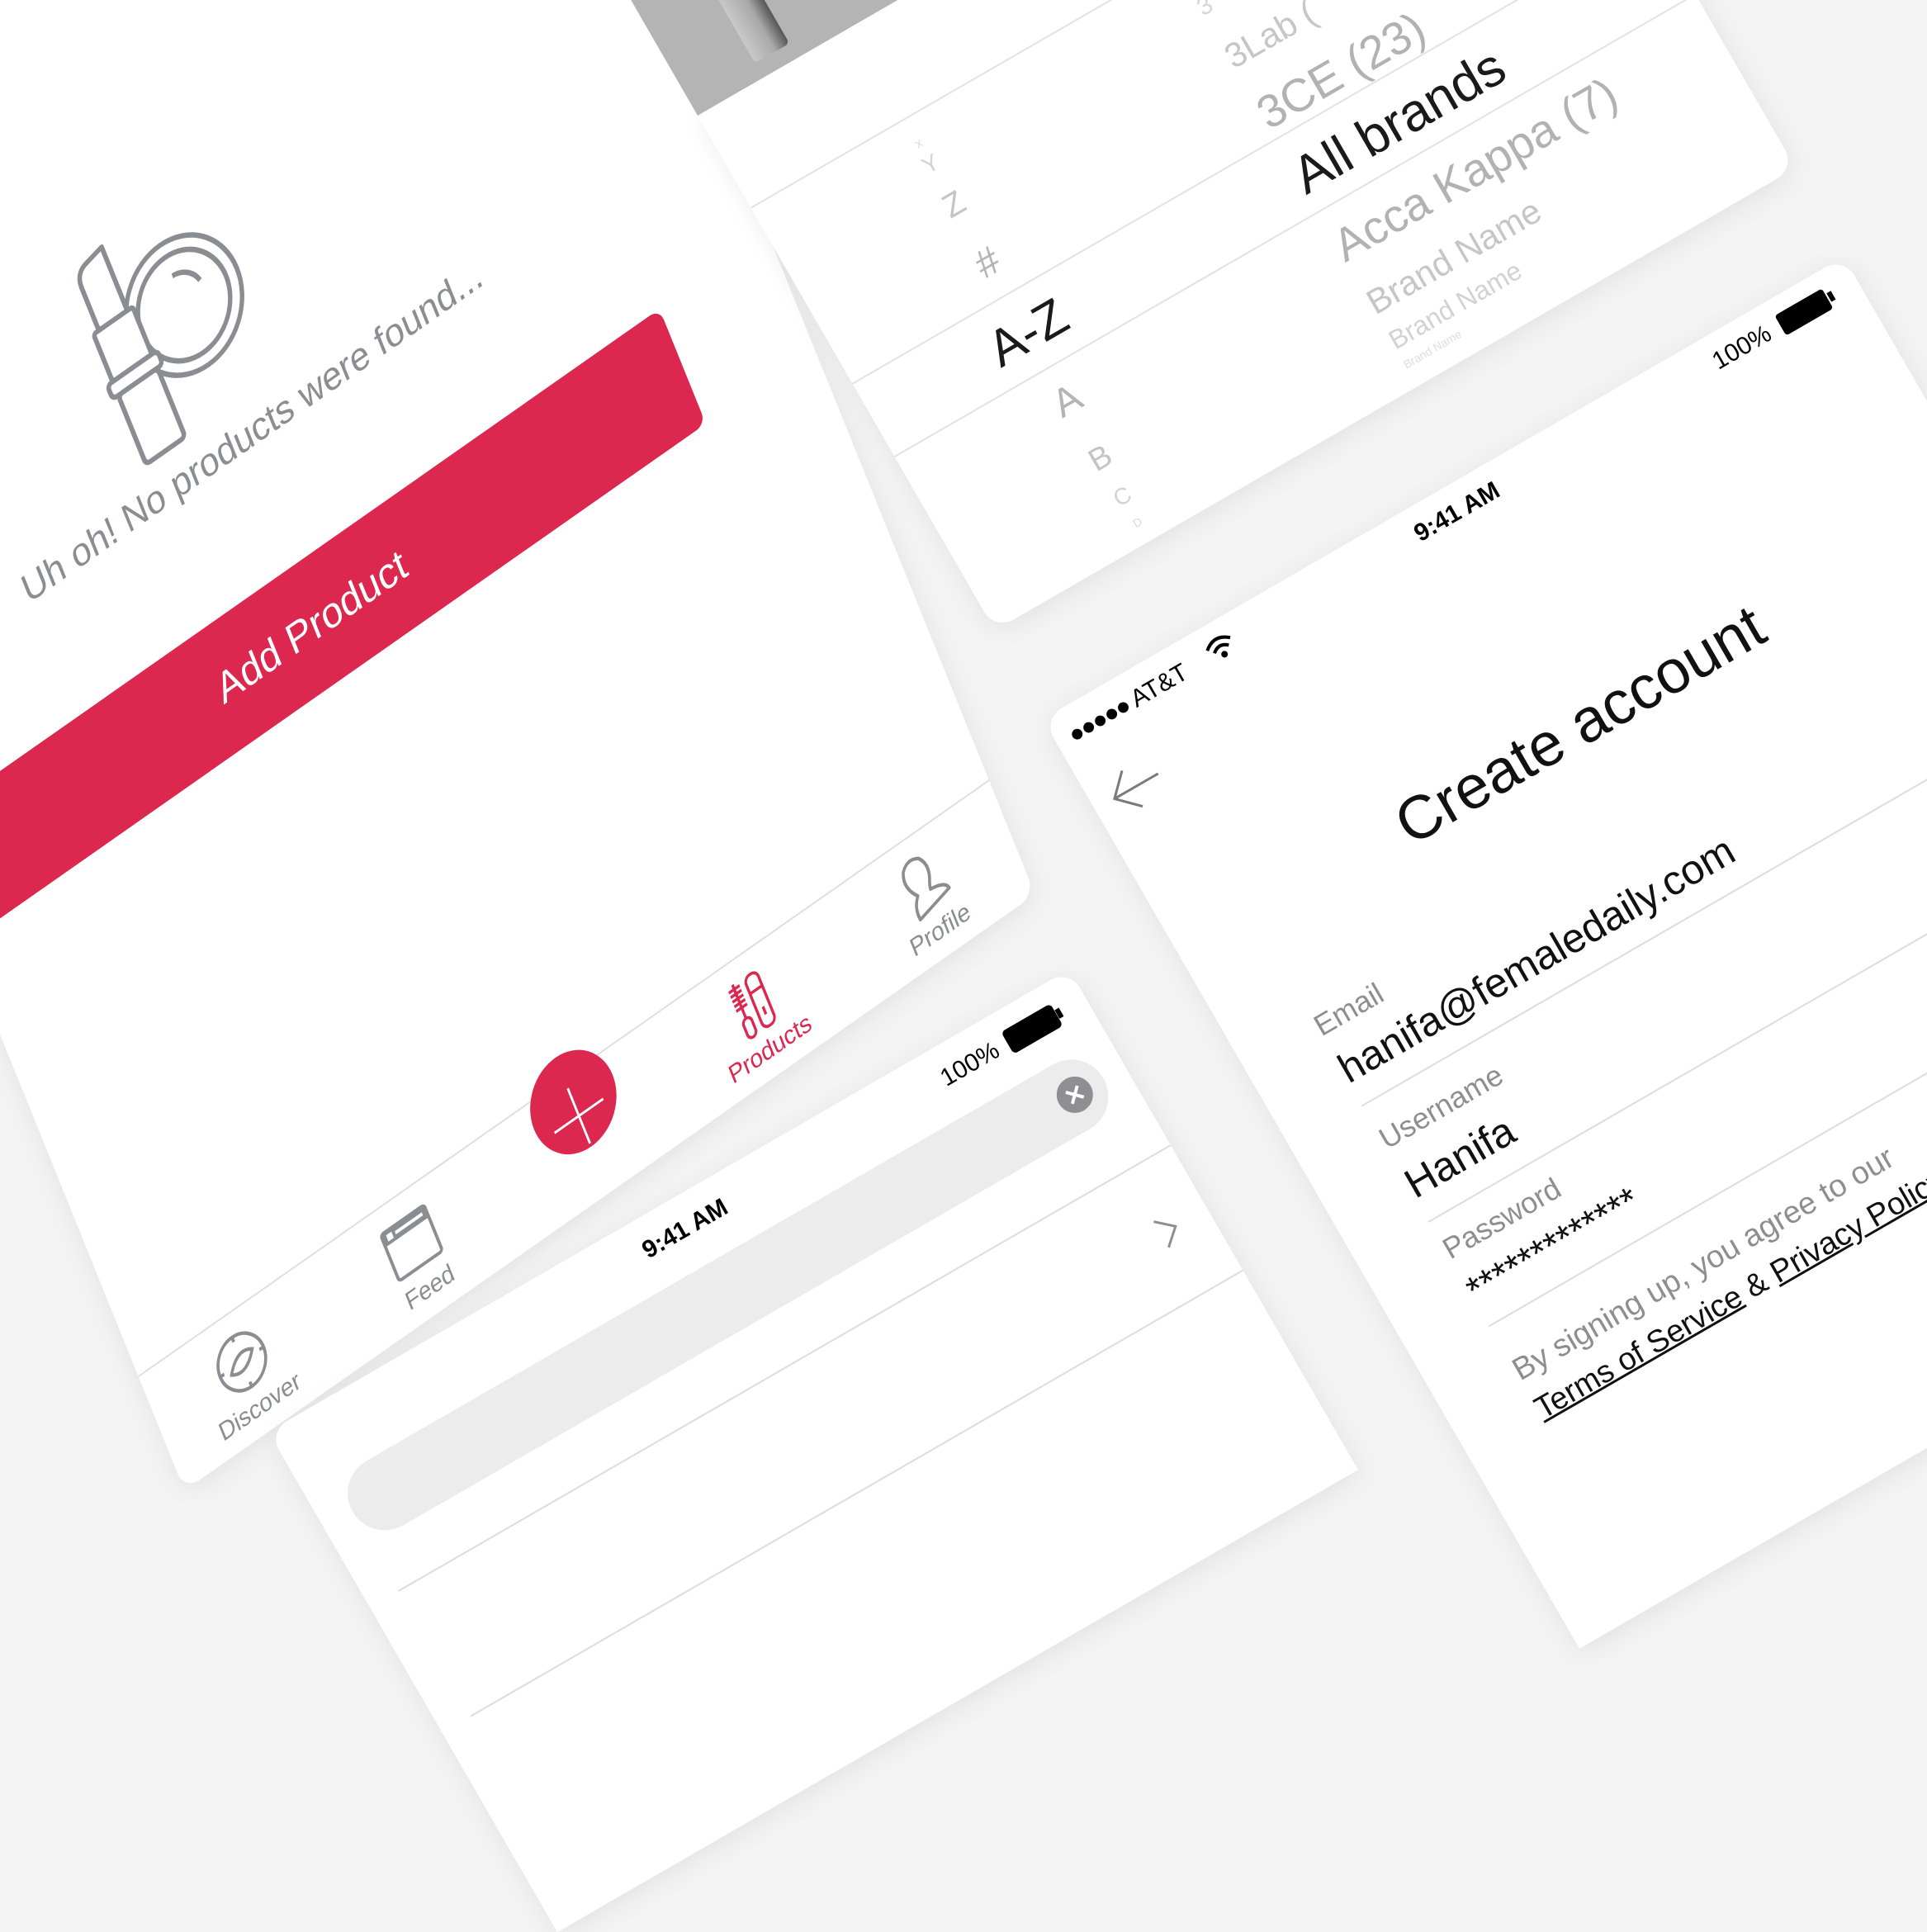 The width and height of the screenshot is (1927, 1932). Describe the element at coordinates (579, 1115) in the screenshot. I see `plus-icon` at that location.